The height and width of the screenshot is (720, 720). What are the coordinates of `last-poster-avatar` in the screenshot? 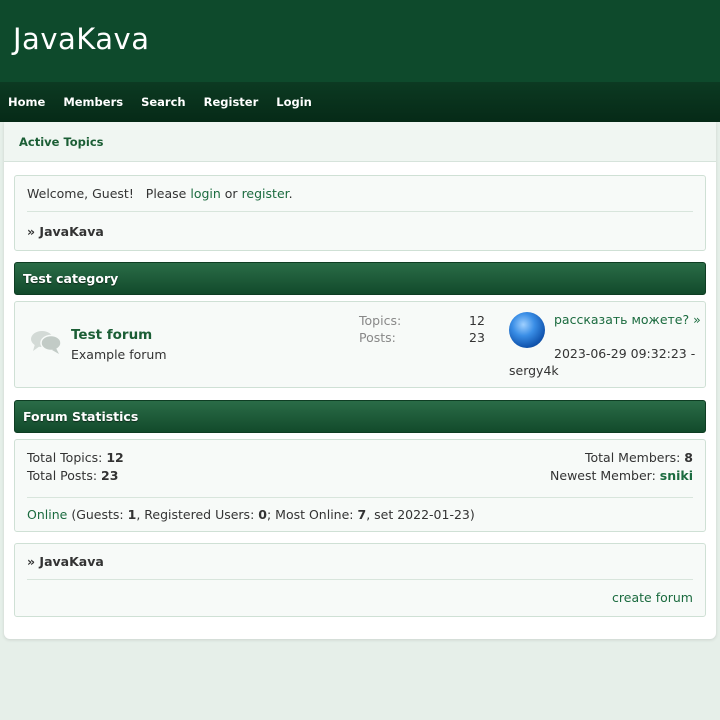 It's located at (527, 330).